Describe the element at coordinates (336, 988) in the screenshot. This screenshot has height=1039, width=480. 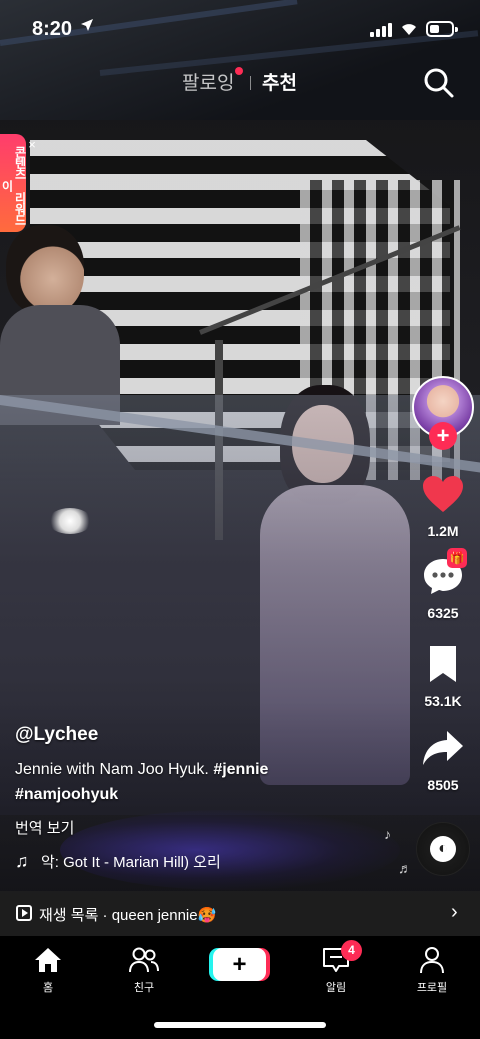
I see `nav-inbox-label: 알림` at that location.